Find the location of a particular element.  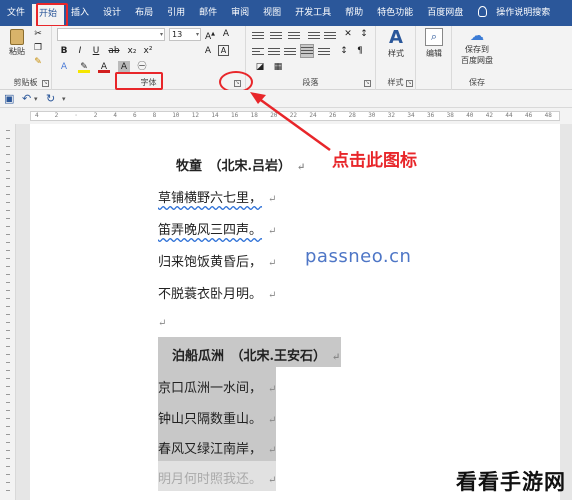

callout-text: 点击此图标 is located at coordinates (374, 161).